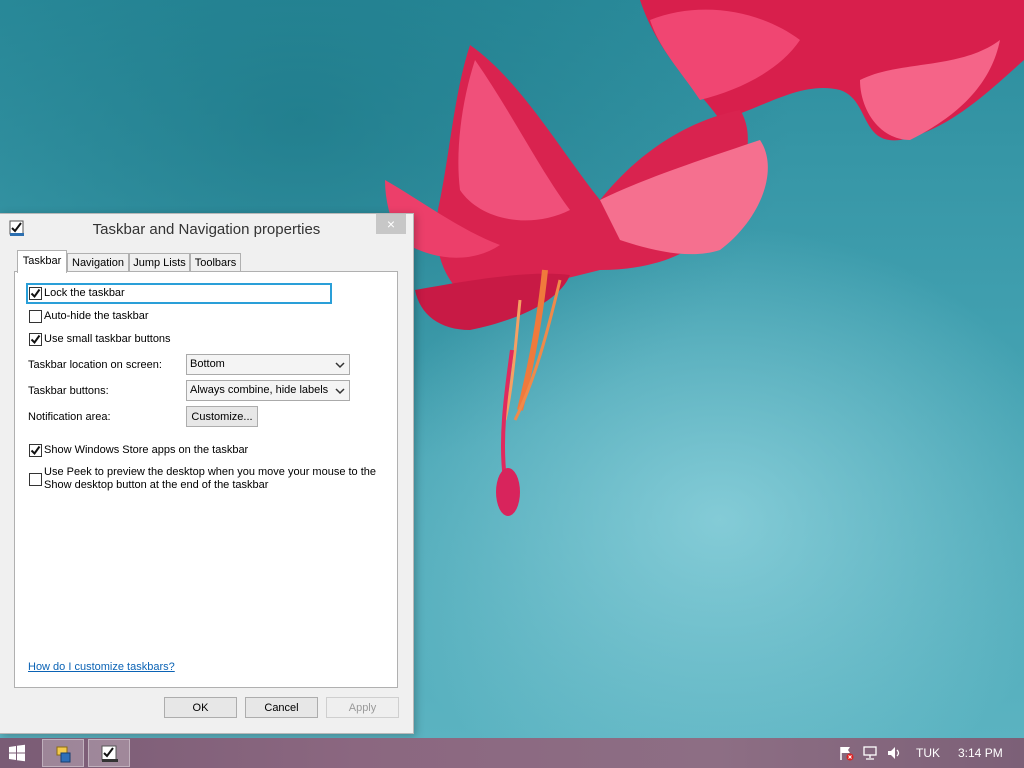  Describe the element at coordinates (894, 753) in the screenshot. I see `volume-icon` at that location.